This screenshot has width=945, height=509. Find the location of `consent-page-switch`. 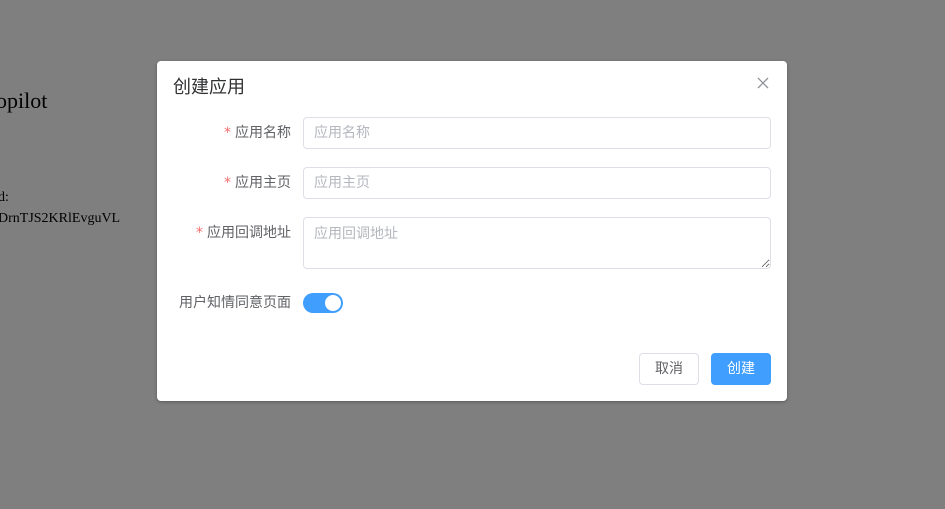

consent-page-switch is located at coordinates (323, 303).